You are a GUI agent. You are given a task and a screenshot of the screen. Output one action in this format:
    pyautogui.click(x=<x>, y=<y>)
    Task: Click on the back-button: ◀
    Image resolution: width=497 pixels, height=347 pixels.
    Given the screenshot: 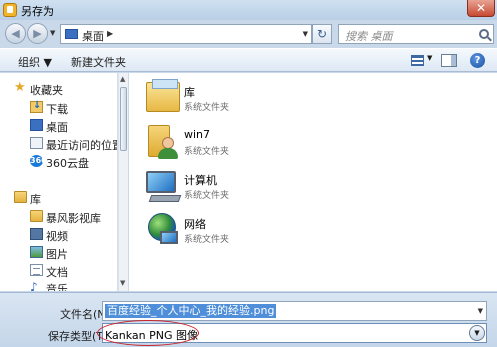 What is the action you would take?
    pyautogui.click(x=15, y=33)
    